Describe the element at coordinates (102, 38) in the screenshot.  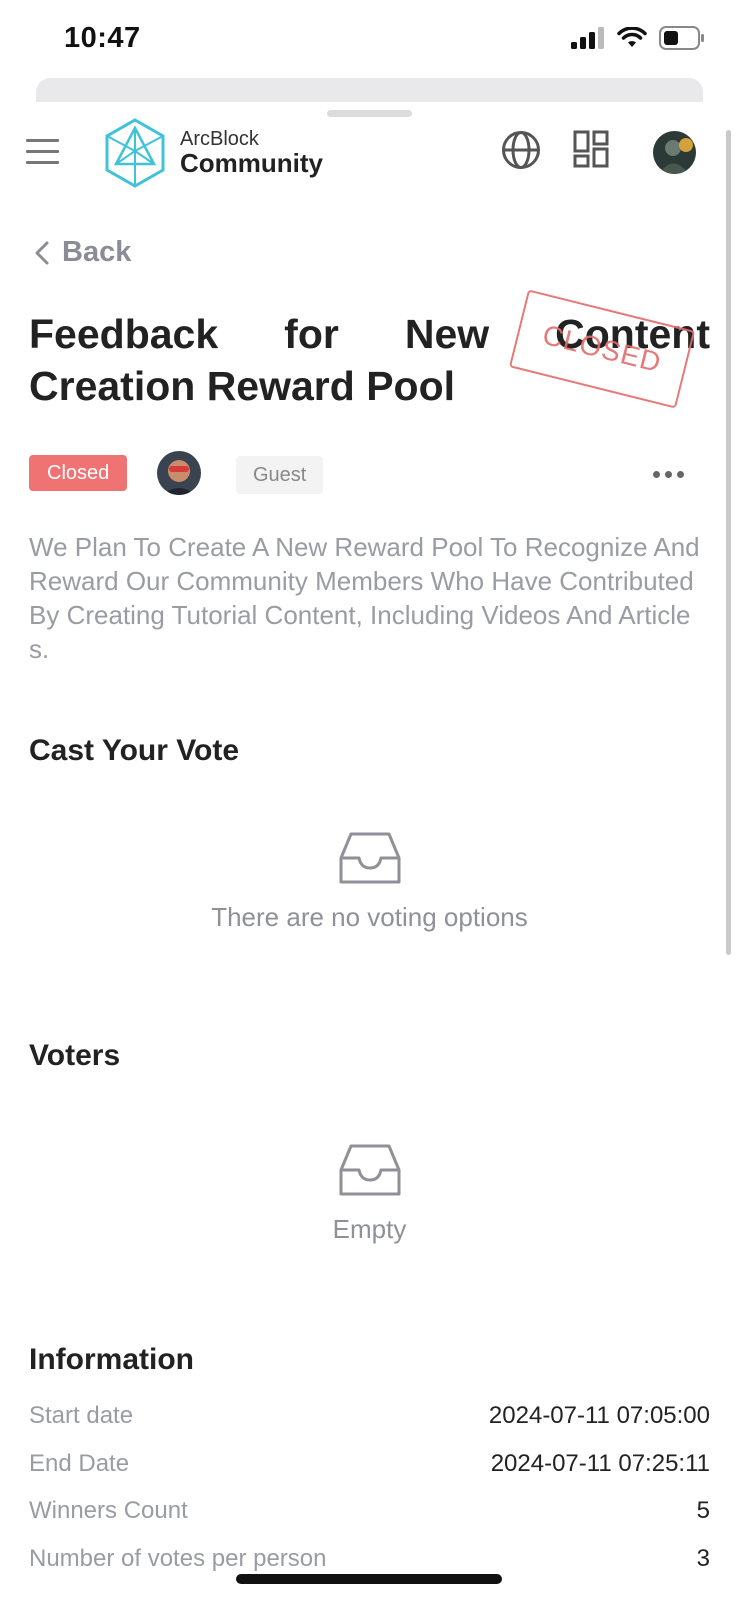
I see `status-time: 10:47` at that location.